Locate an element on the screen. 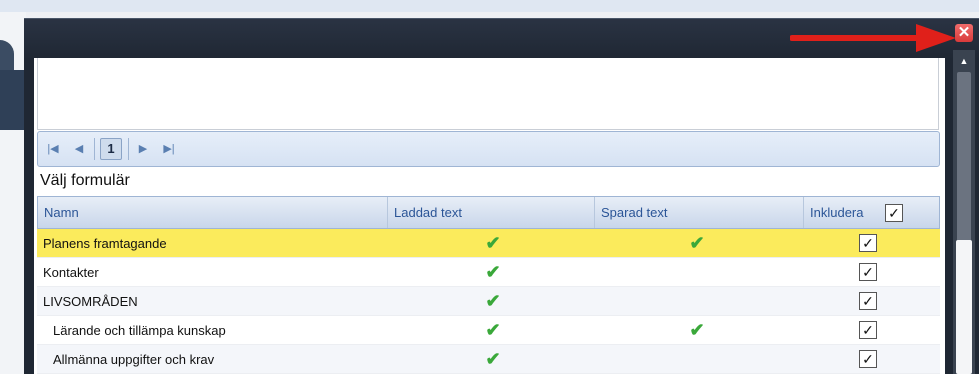  section-title: Välj formulär is located at coordinates (85, 180).